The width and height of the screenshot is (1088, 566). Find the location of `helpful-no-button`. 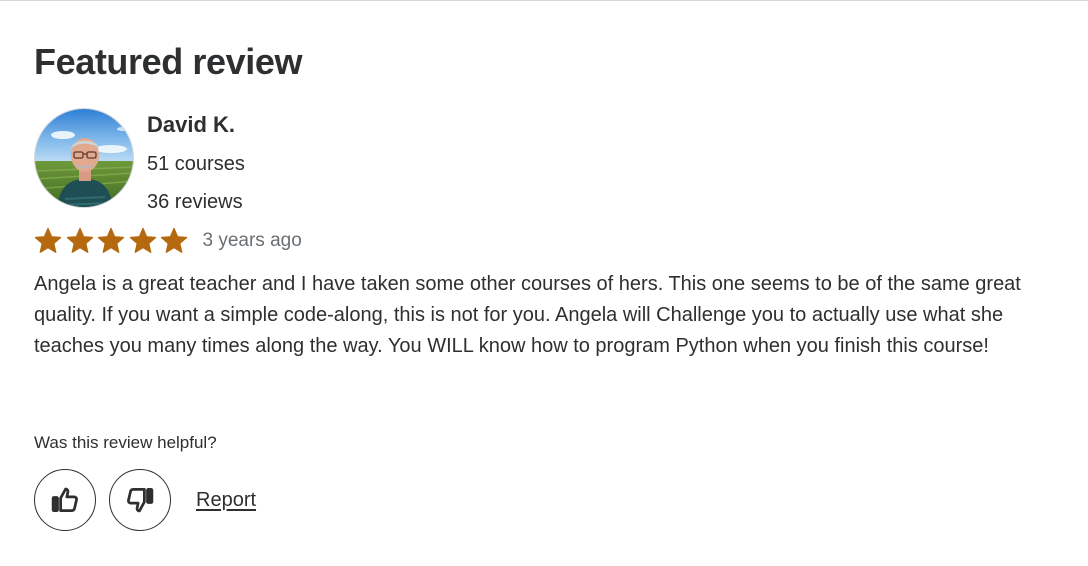

helpful-no-button is located at coordinates (140, 500).